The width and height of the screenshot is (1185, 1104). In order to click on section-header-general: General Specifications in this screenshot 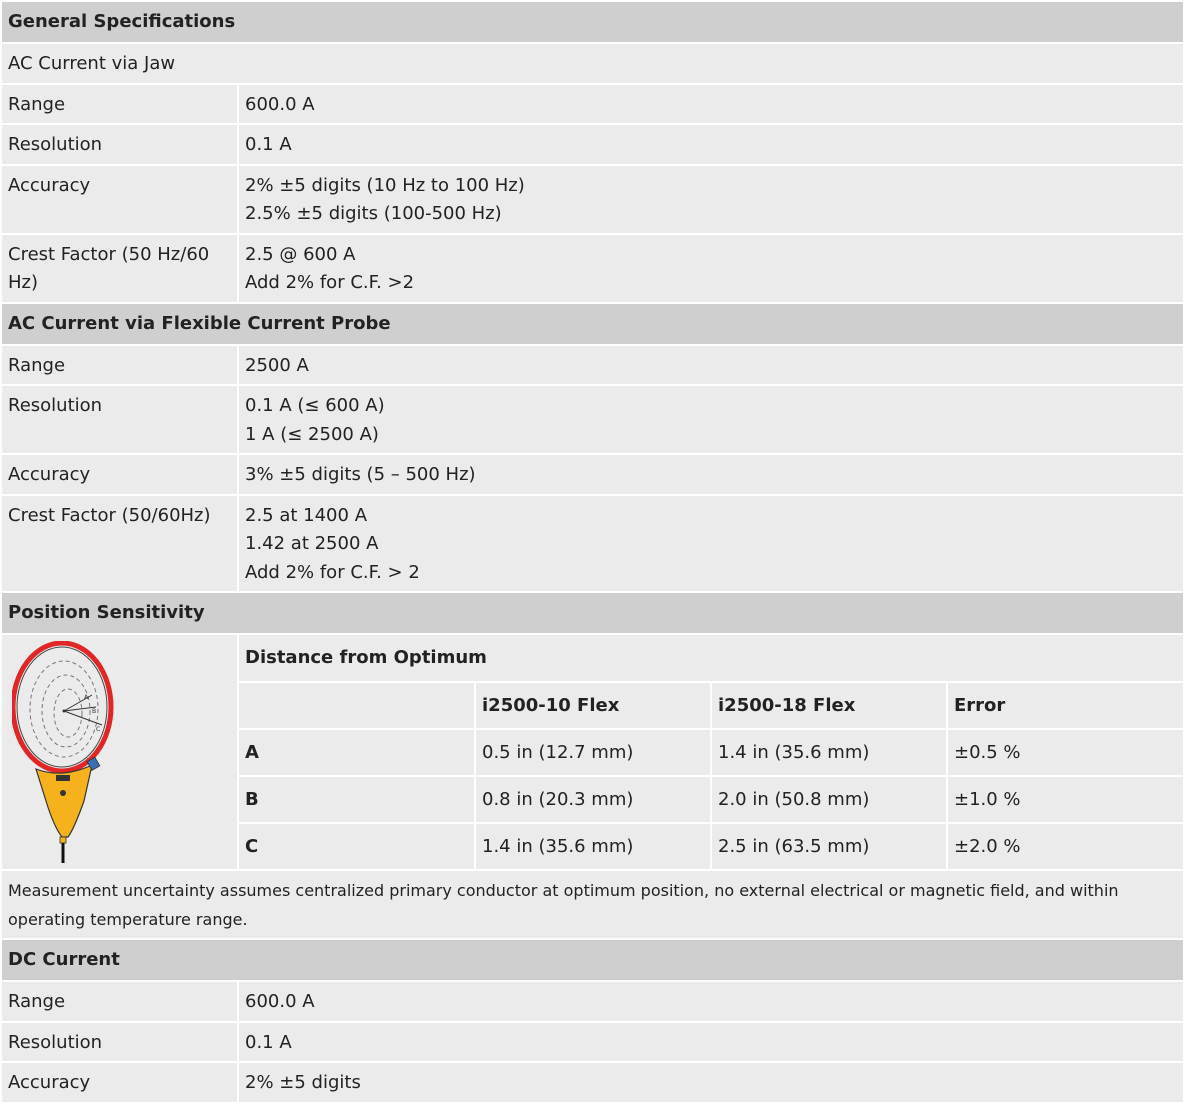, I will do `click(592, 22)`.